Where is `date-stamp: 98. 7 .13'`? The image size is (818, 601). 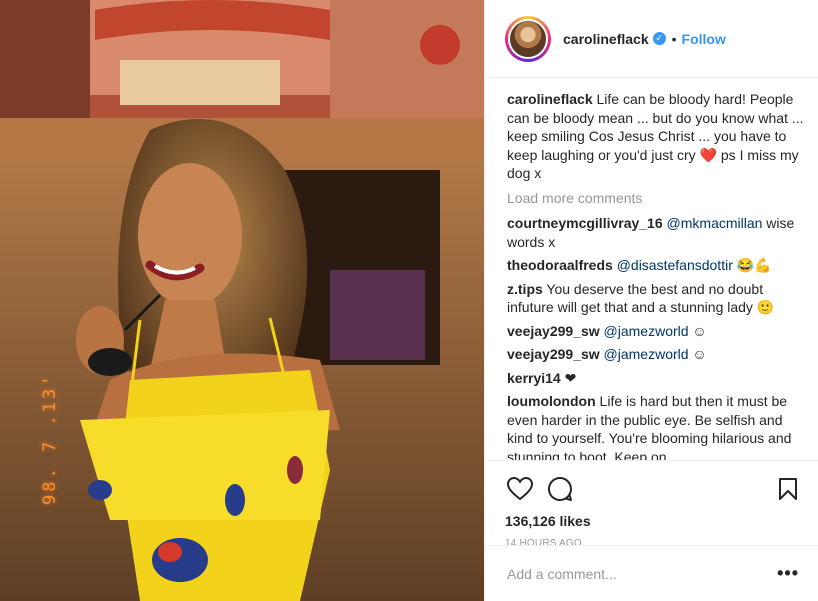
date-stamp: 98. 7 .13' is located at coordinates (50, 438).